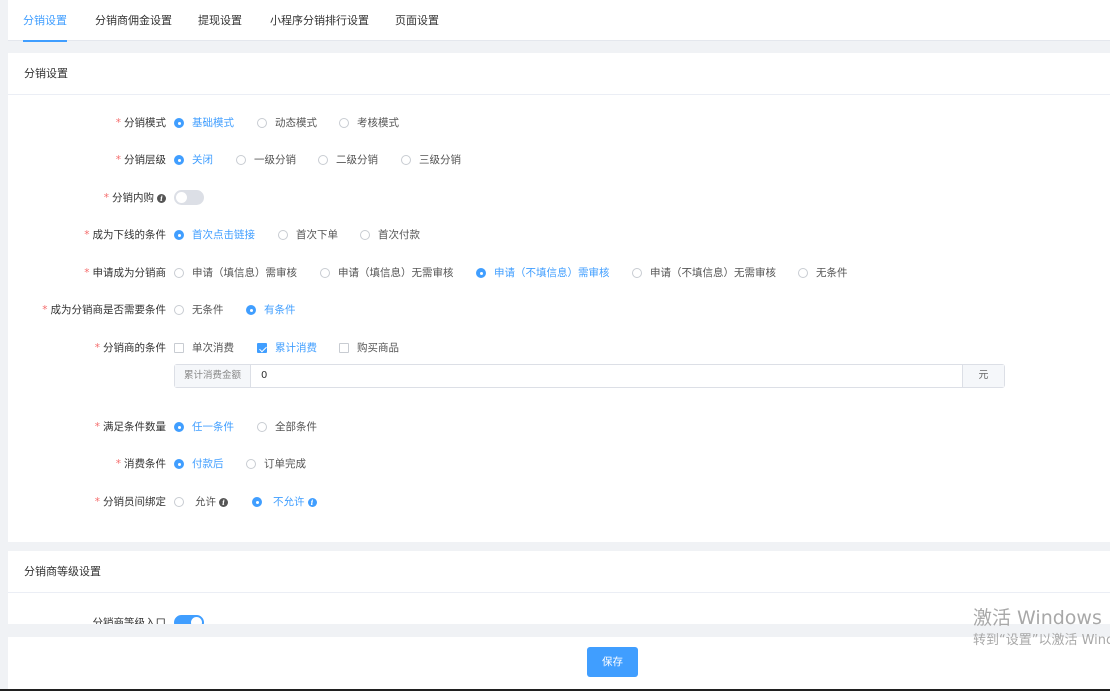 The image size is (1110, 691). I want to click on section-title: 分销商等级设置, so click(559, 572).